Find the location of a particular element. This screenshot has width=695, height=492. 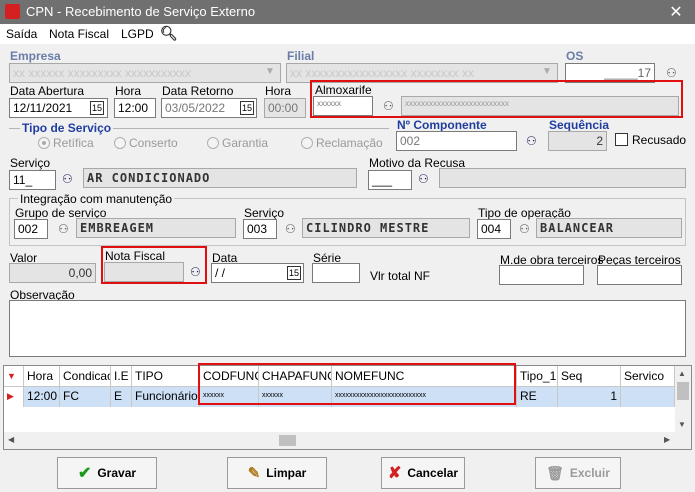

scroll-up-icon: ▲ is located at coordinates (682, 373).